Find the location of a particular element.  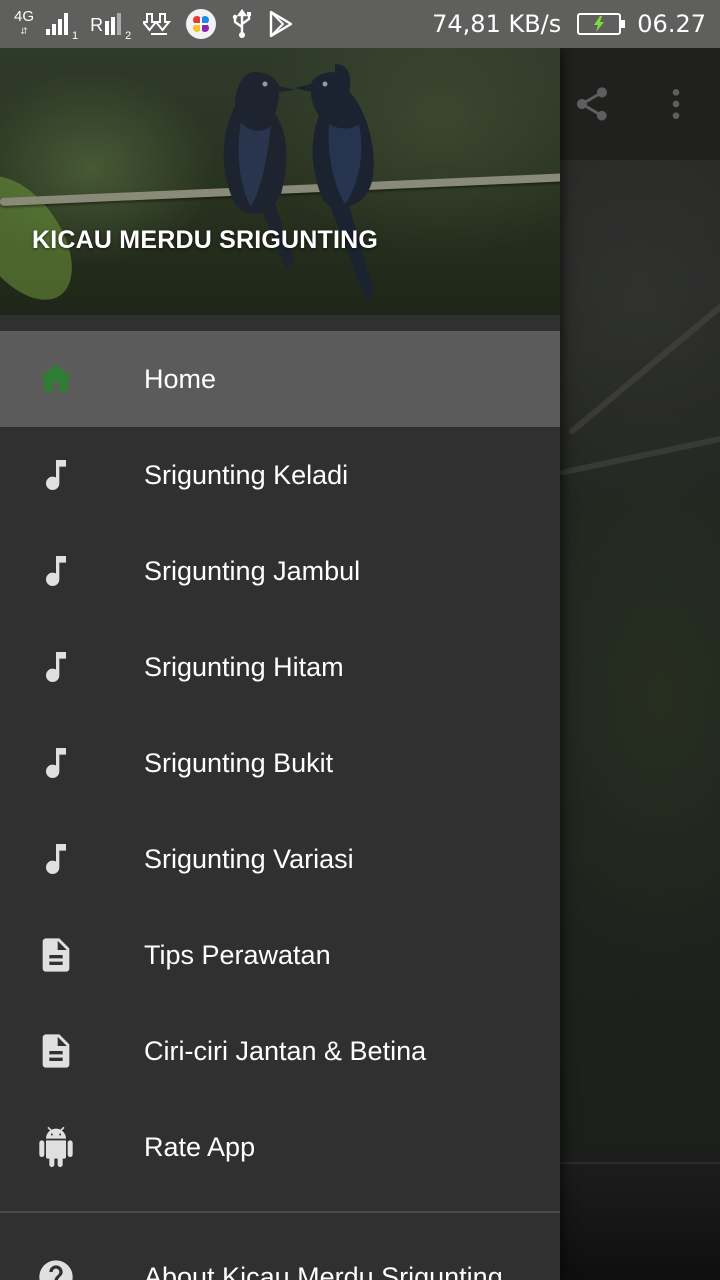

menu-item-label: Srigunting Jambul is located at coordinates (252, 571).